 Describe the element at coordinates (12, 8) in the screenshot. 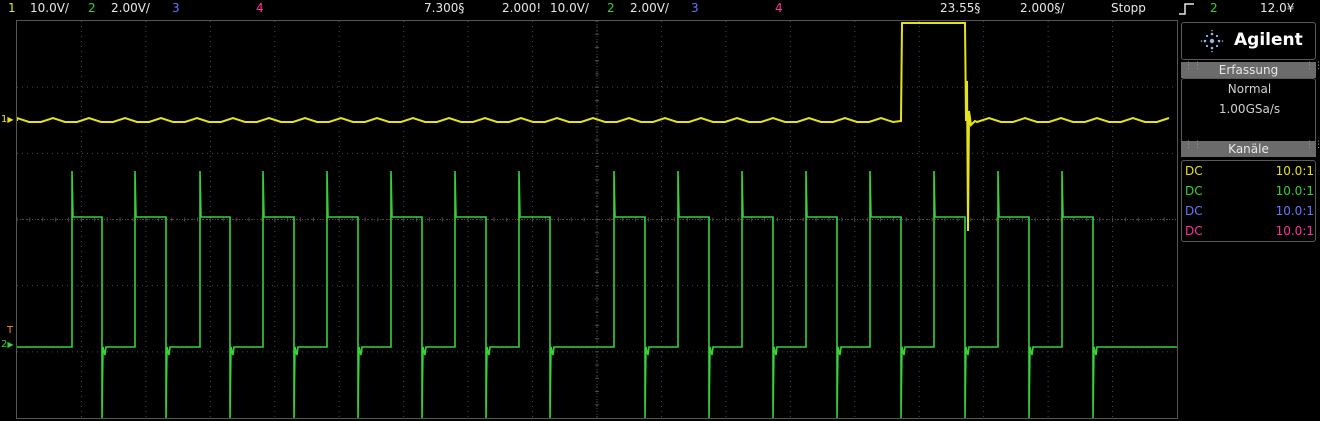

I see `ch1-number: 1` at that location.